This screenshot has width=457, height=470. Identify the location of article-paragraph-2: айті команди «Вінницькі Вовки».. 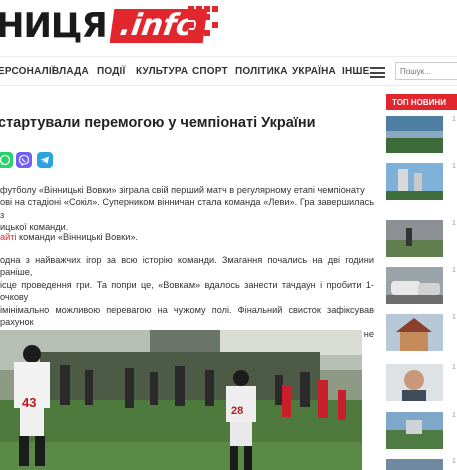
(187, 237).